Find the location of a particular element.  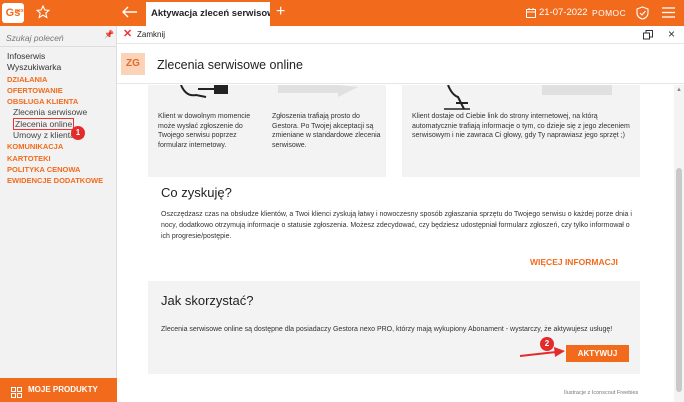

sidebar-item-komunikacja: KOMUNIKACJA is located at coordinates (55, 146).